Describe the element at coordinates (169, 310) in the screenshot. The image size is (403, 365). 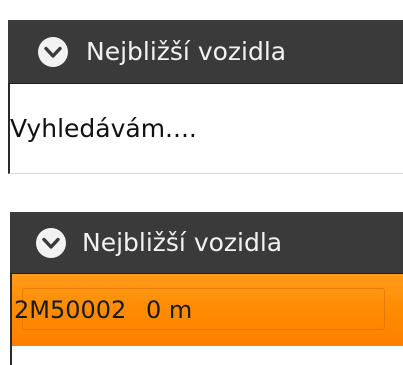
I see `vehicle-distance: 0 m` at that location.